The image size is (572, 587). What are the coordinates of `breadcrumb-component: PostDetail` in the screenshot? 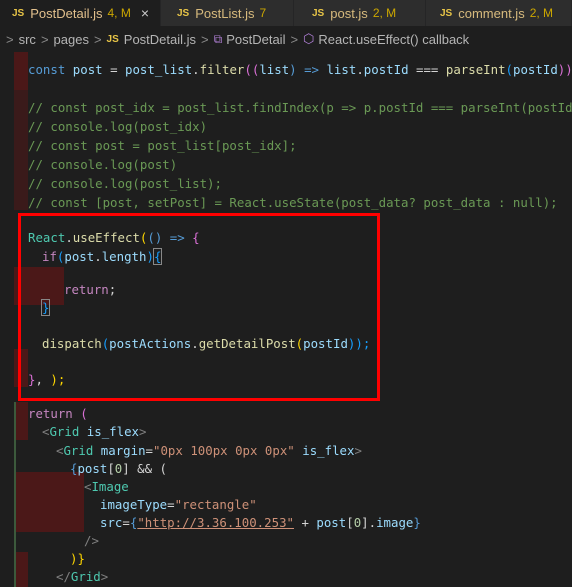 It's located at (255, 39).